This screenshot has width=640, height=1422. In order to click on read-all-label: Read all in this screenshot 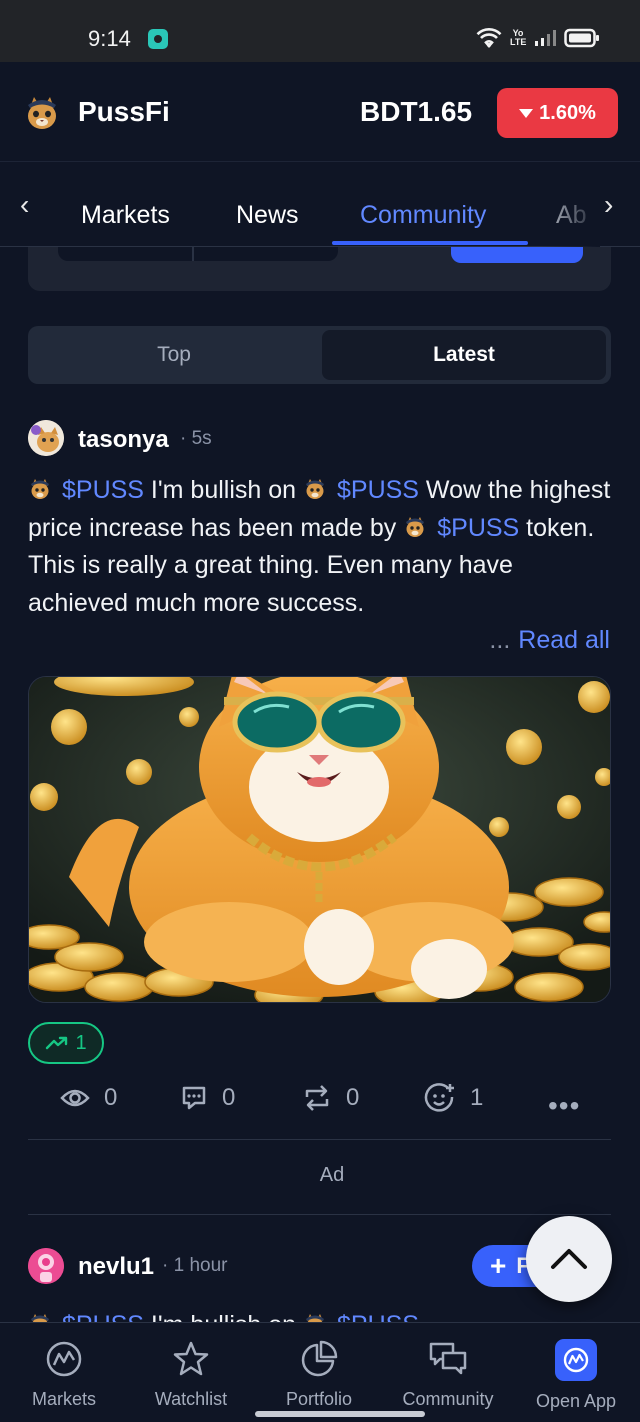, I will do `click(564, 640)`.